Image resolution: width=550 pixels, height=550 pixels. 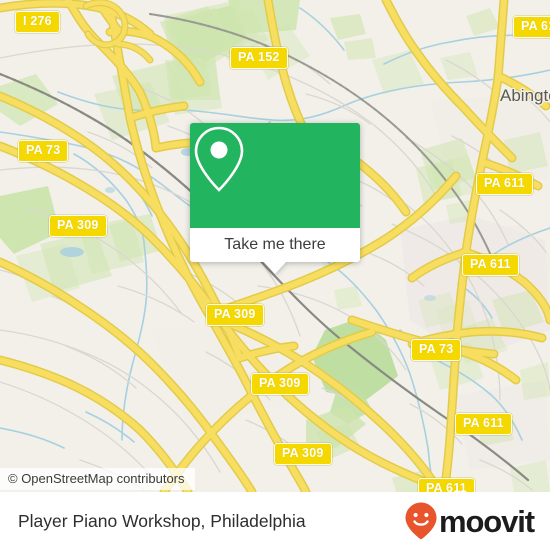 I want to click on popup-tail, so click(x=275, y=268).